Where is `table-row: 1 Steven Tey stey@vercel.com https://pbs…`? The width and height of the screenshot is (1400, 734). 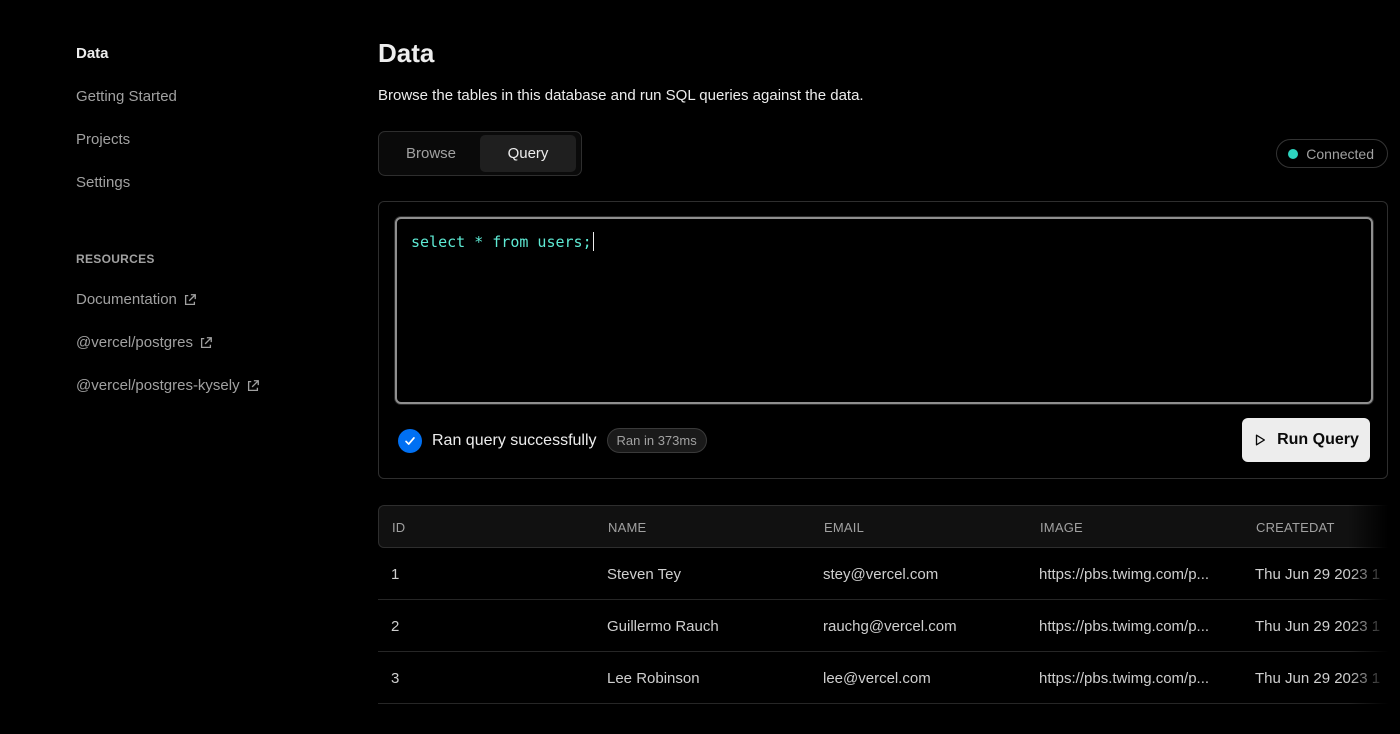
table-row: 1 Steven Tey stey@vercel.com https://pbs… is located at coordinates (883, 574).